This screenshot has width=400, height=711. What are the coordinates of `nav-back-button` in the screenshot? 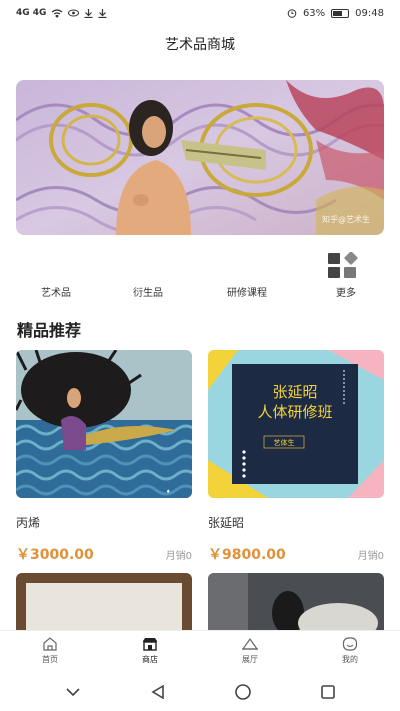 It's located at (158, 692).